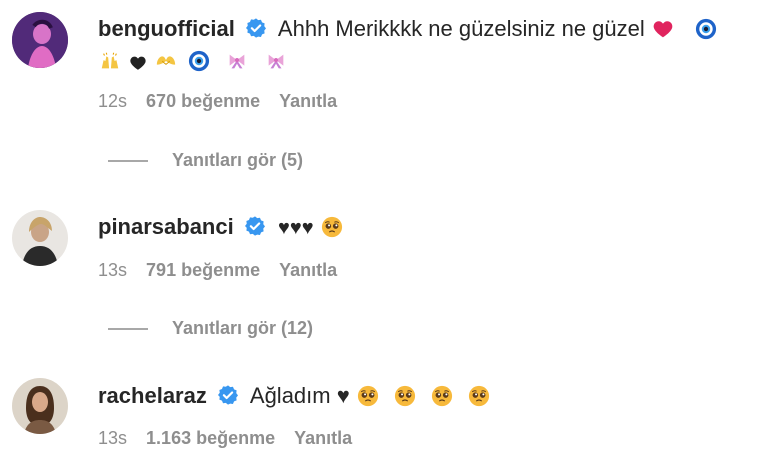  Describe the element at coordinates (110, 61) in the screenshot. I see `raising-hands-icon` at that location.